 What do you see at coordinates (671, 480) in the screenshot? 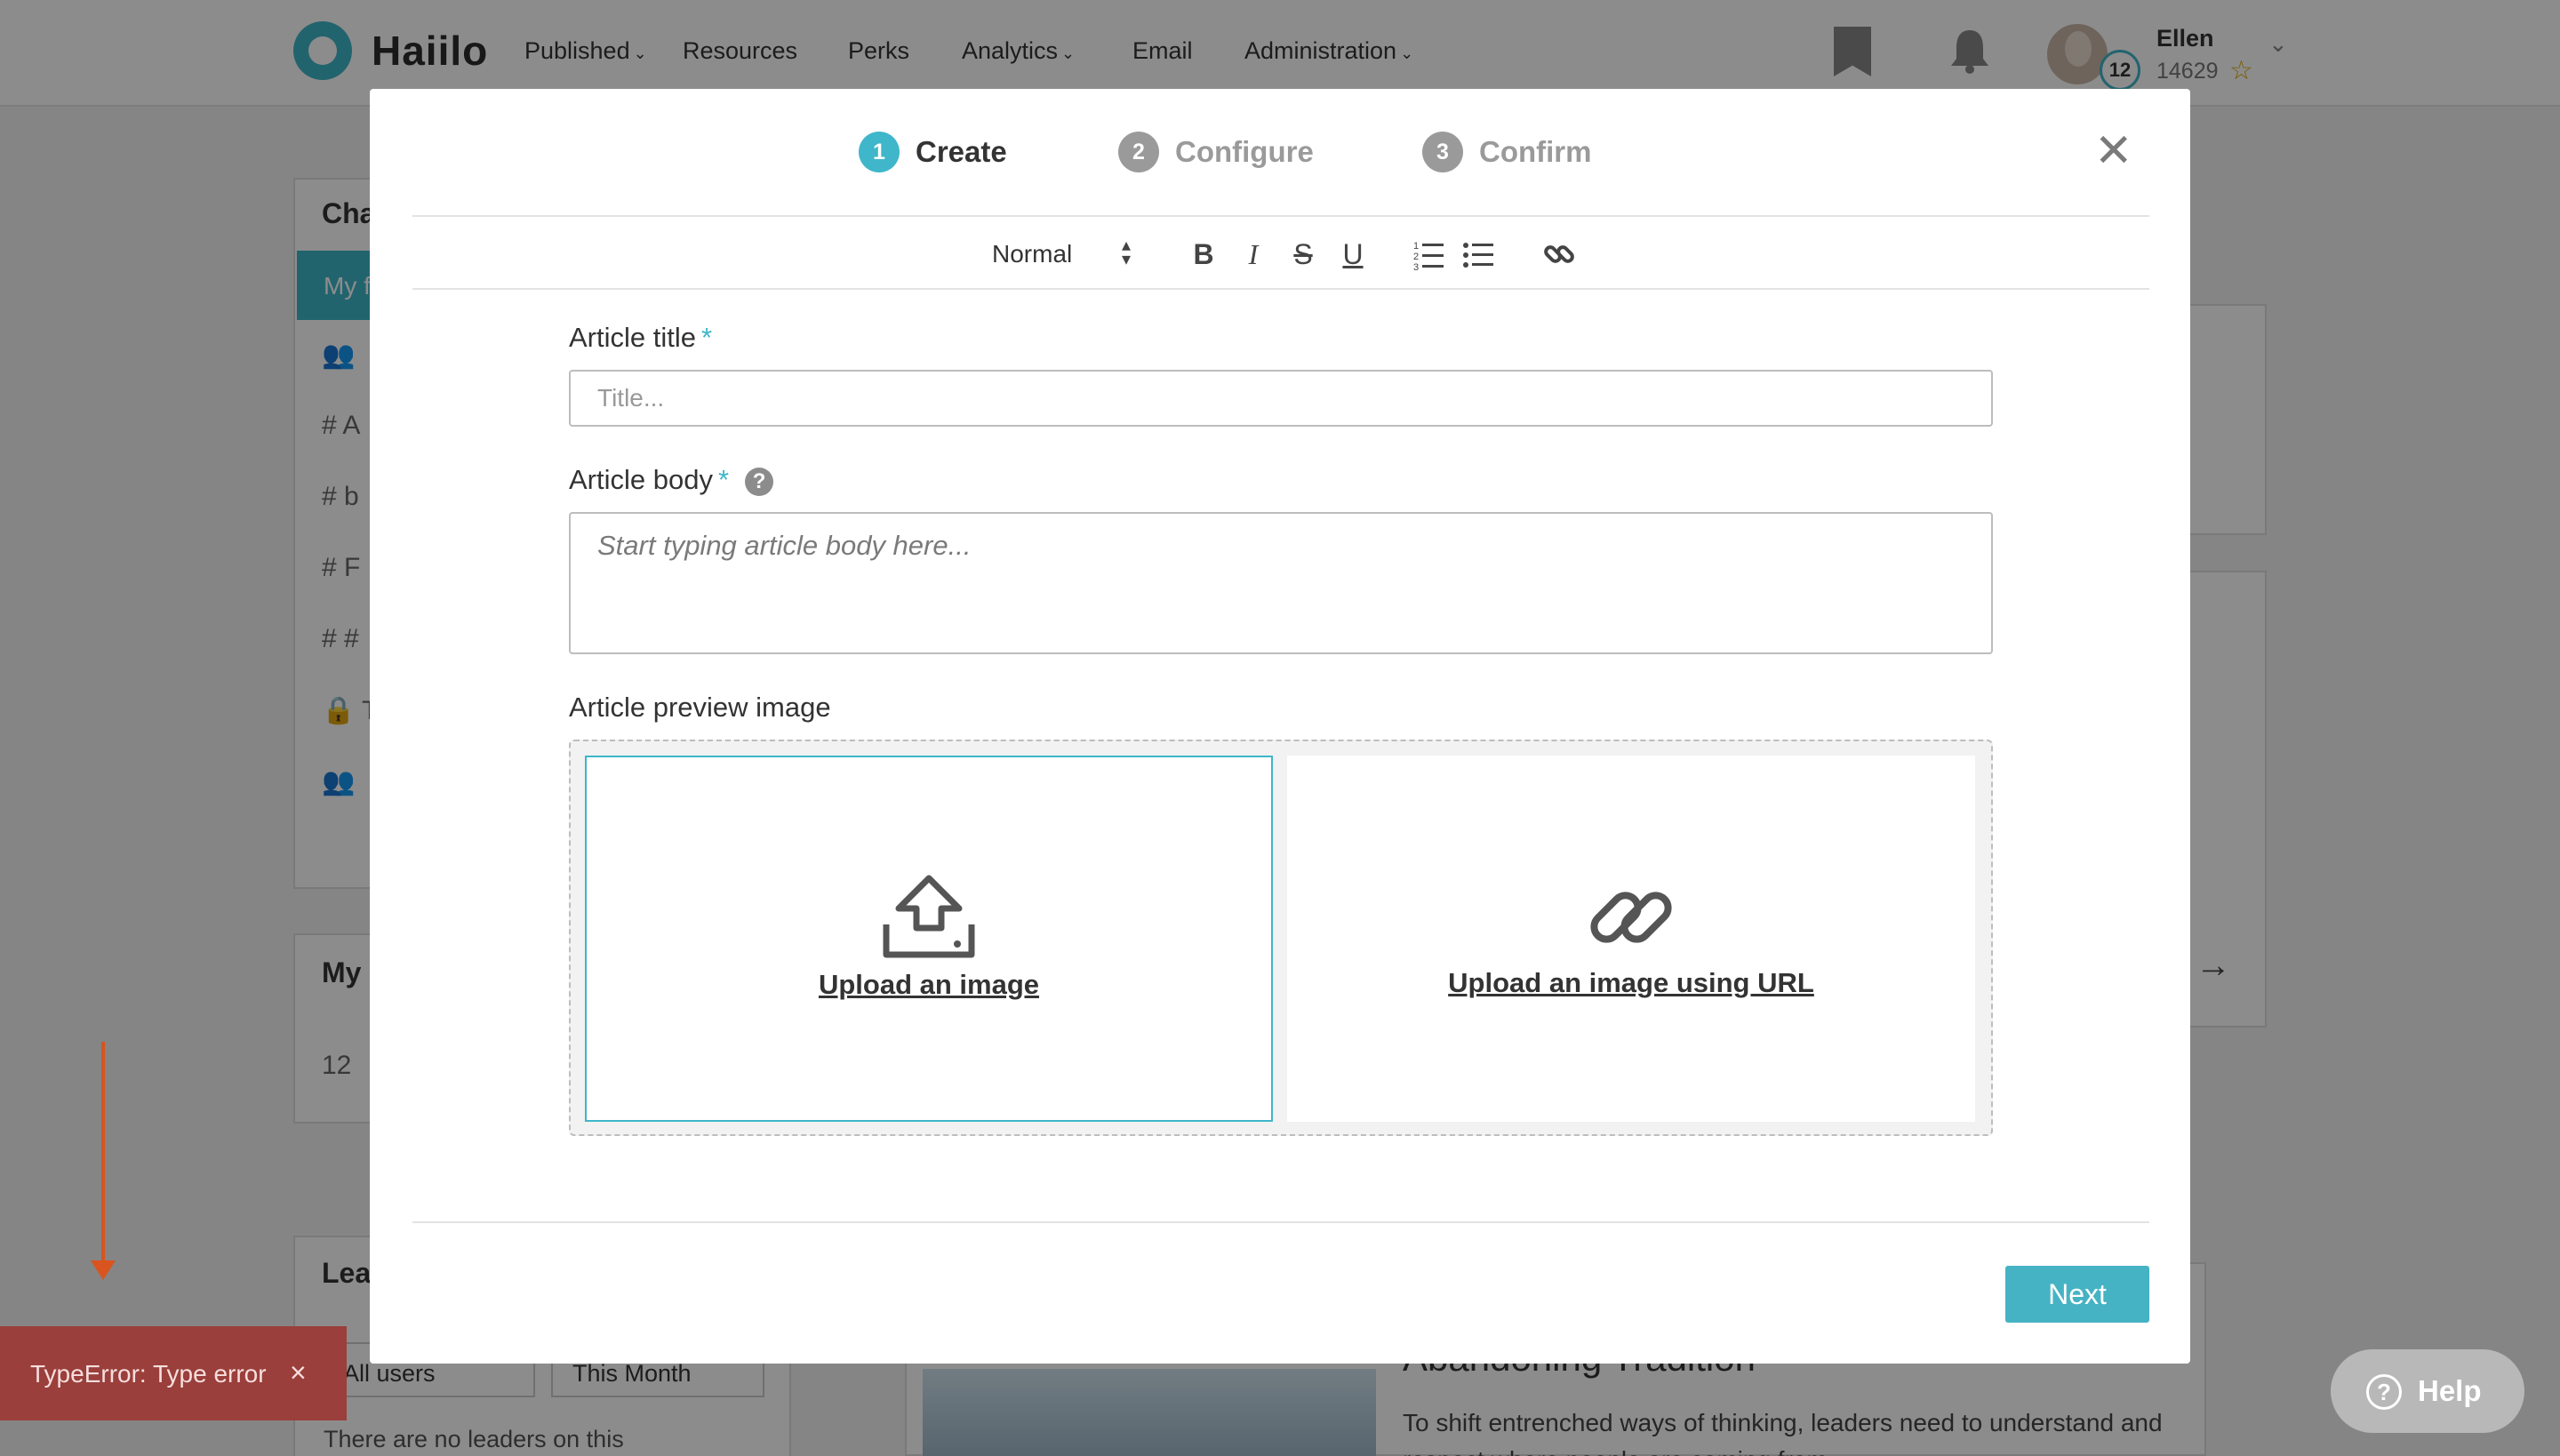
I see `article-body-label: Article body *?` at bounding box center [671, 480].